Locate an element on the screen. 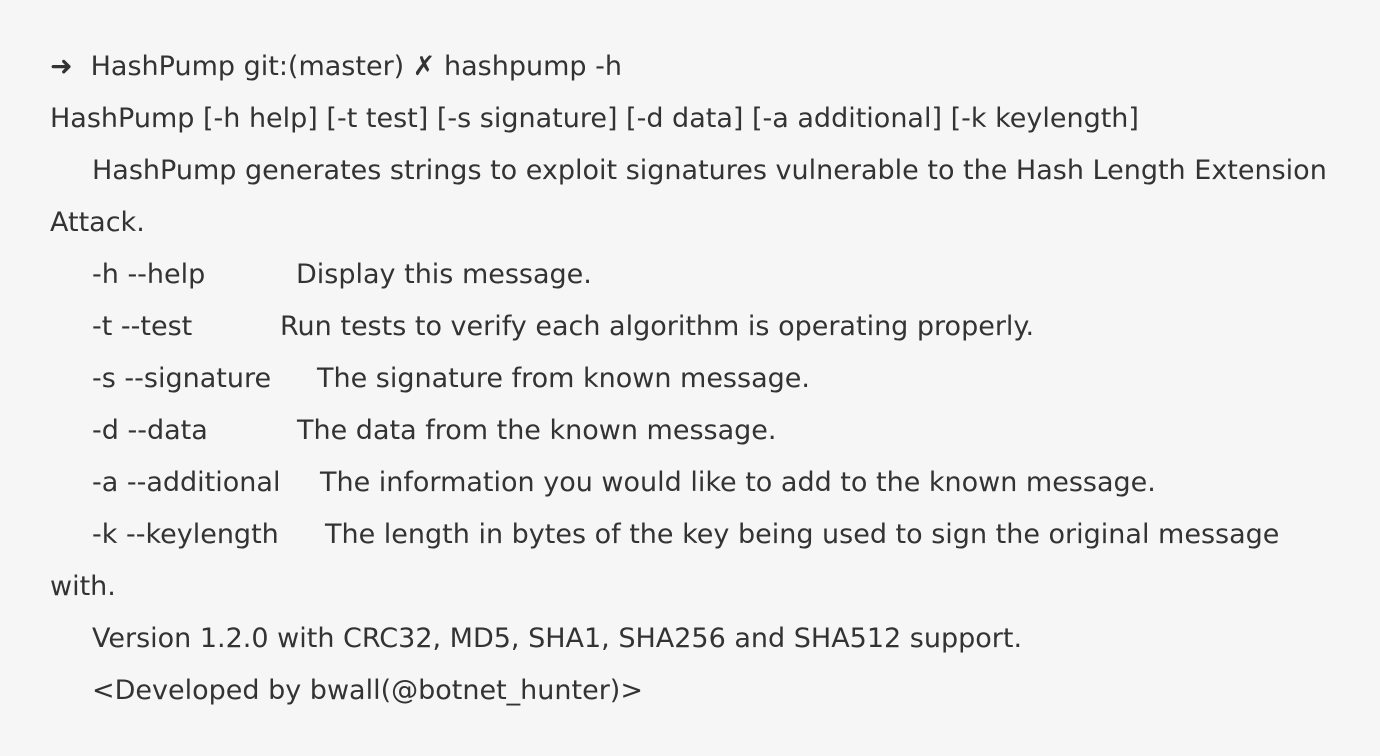  option-description: The data from the known message. is located at coordinates (537, 430).